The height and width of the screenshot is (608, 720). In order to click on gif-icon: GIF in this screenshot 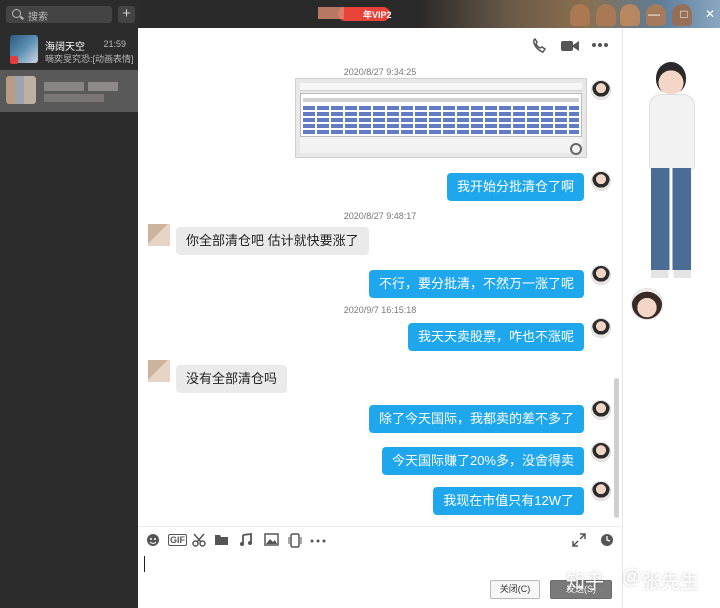, I will do `click(177, 540)`.